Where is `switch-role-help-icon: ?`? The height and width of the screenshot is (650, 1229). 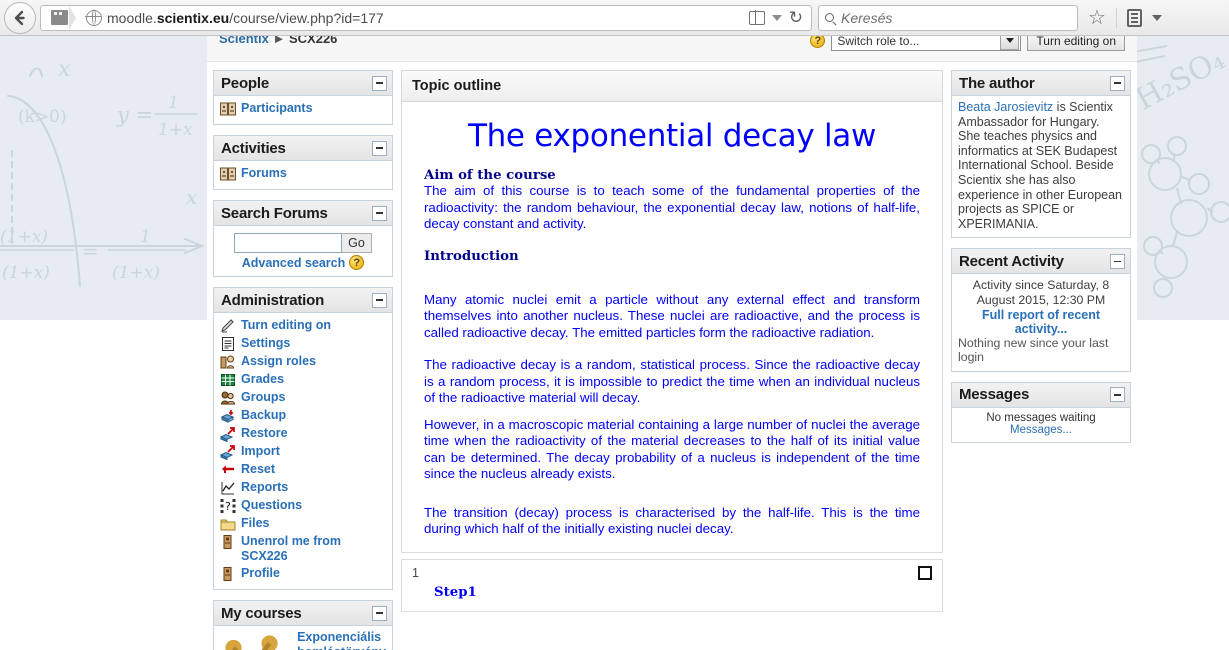 switch-role-help-icon: ? is located at coordinates (818, 42).